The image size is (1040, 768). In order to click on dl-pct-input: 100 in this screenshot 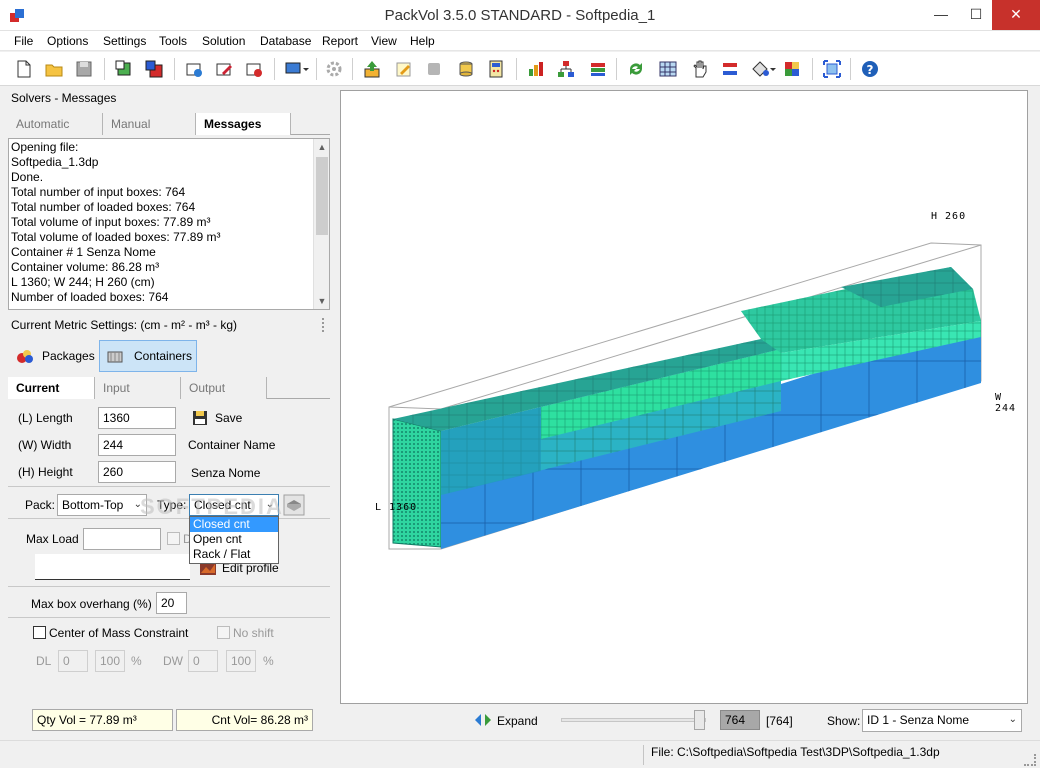, I will do `click(110, 661)`.